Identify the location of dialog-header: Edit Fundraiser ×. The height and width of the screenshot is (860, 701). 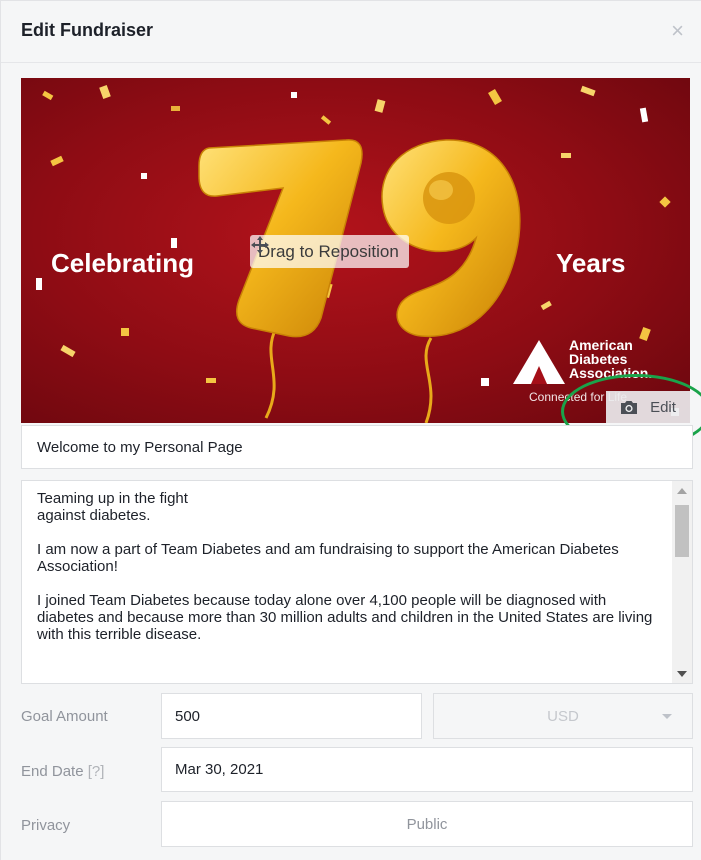
(351, 32).